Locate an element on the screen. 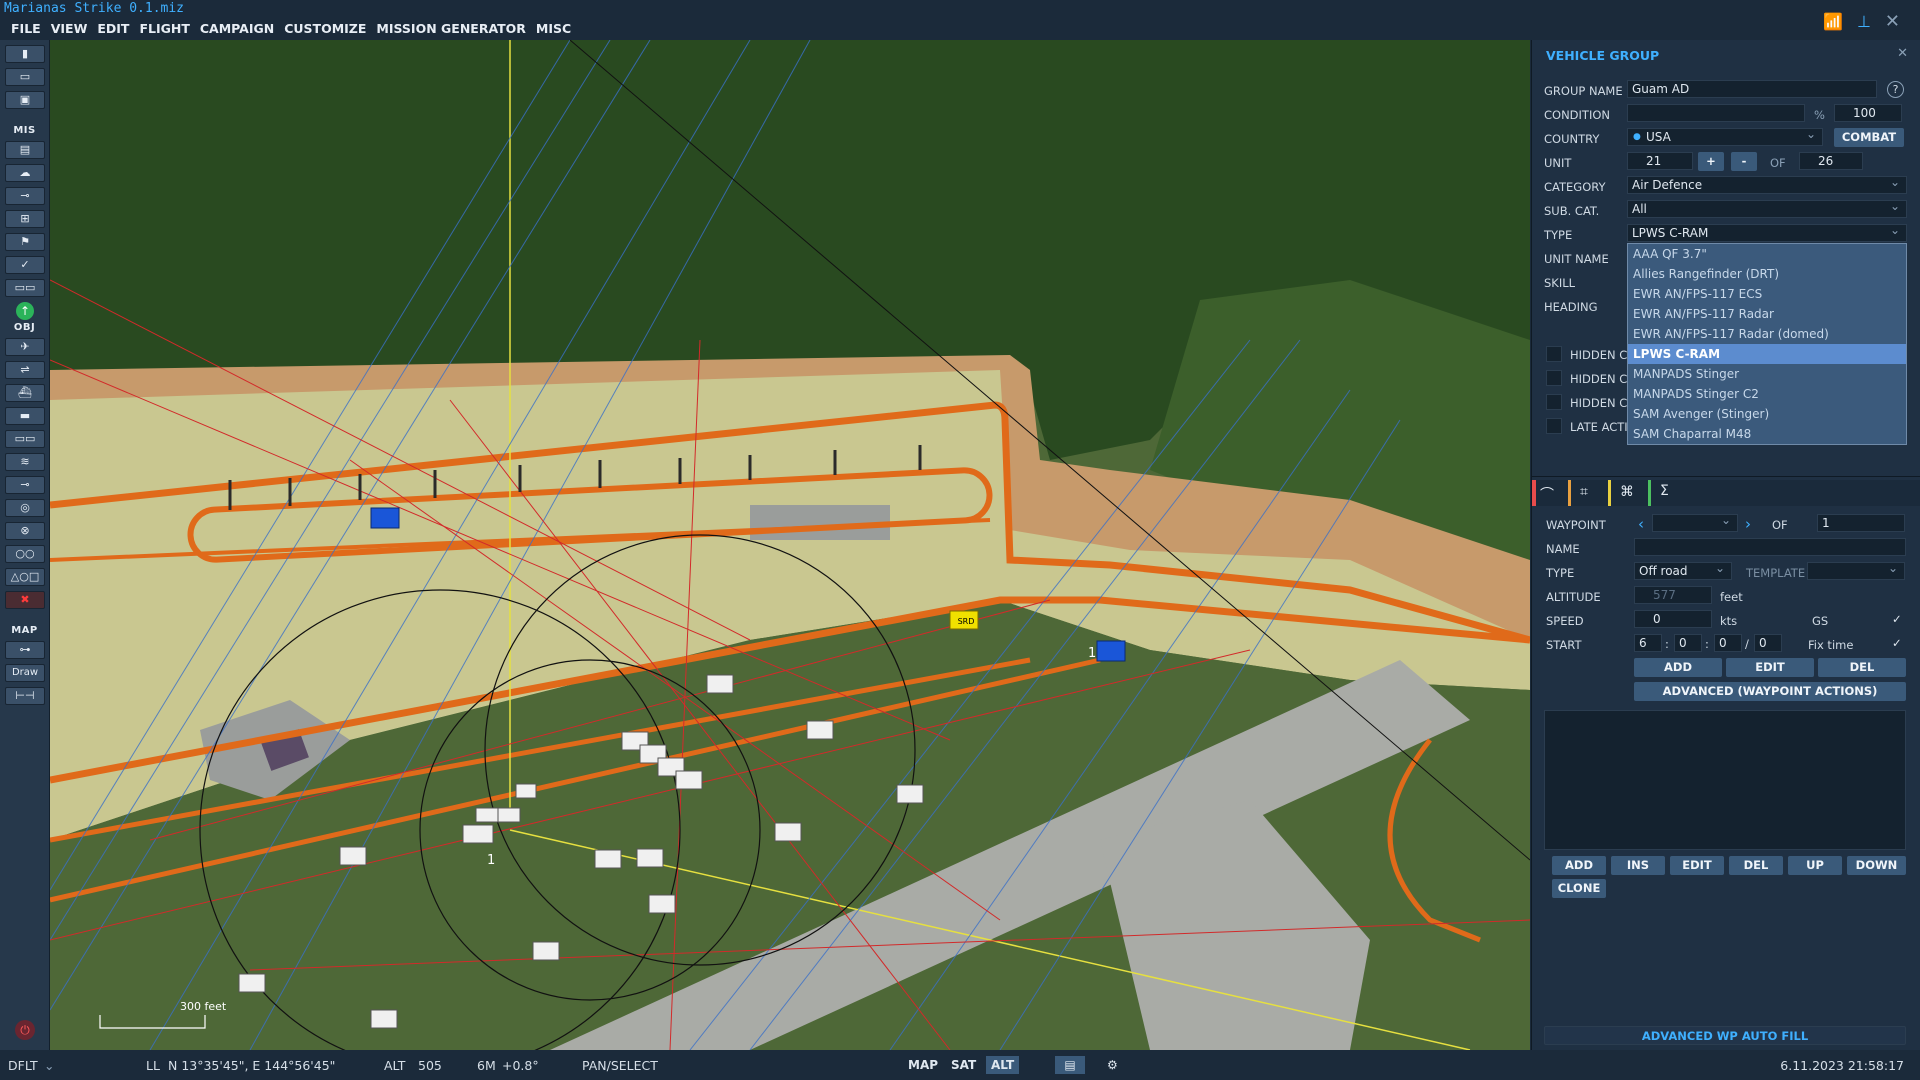 This screenshot has width=1920, height=1080. unit-minus-button: - is located at coordinates (1744, 161).